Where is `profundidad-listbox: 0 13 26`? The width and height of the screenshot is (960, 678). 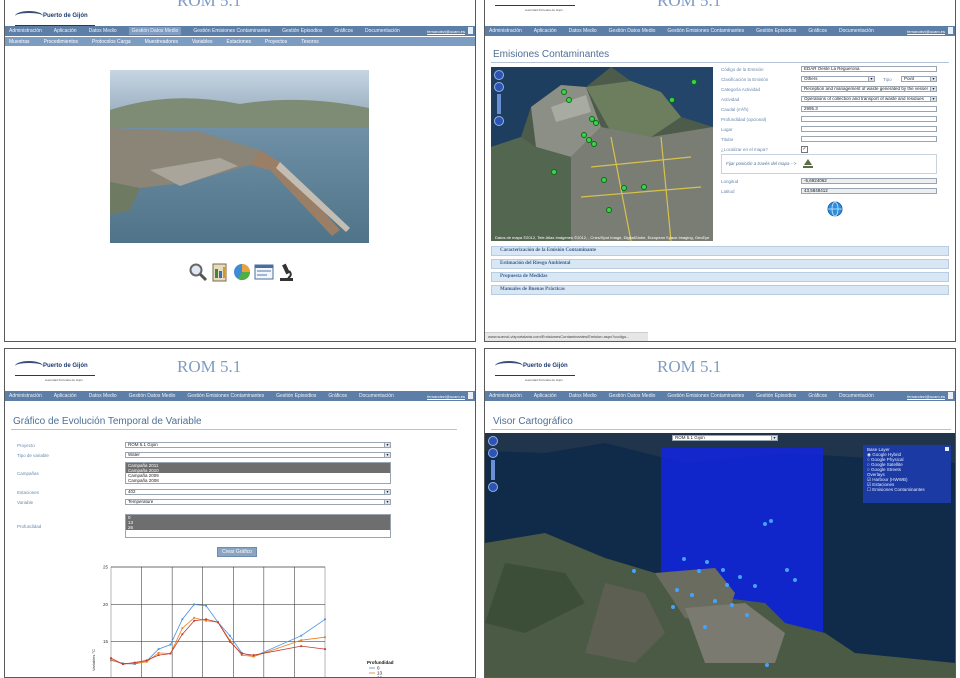 profundidad-listbox: 0 13 26 is located at coordinates (258, 526).